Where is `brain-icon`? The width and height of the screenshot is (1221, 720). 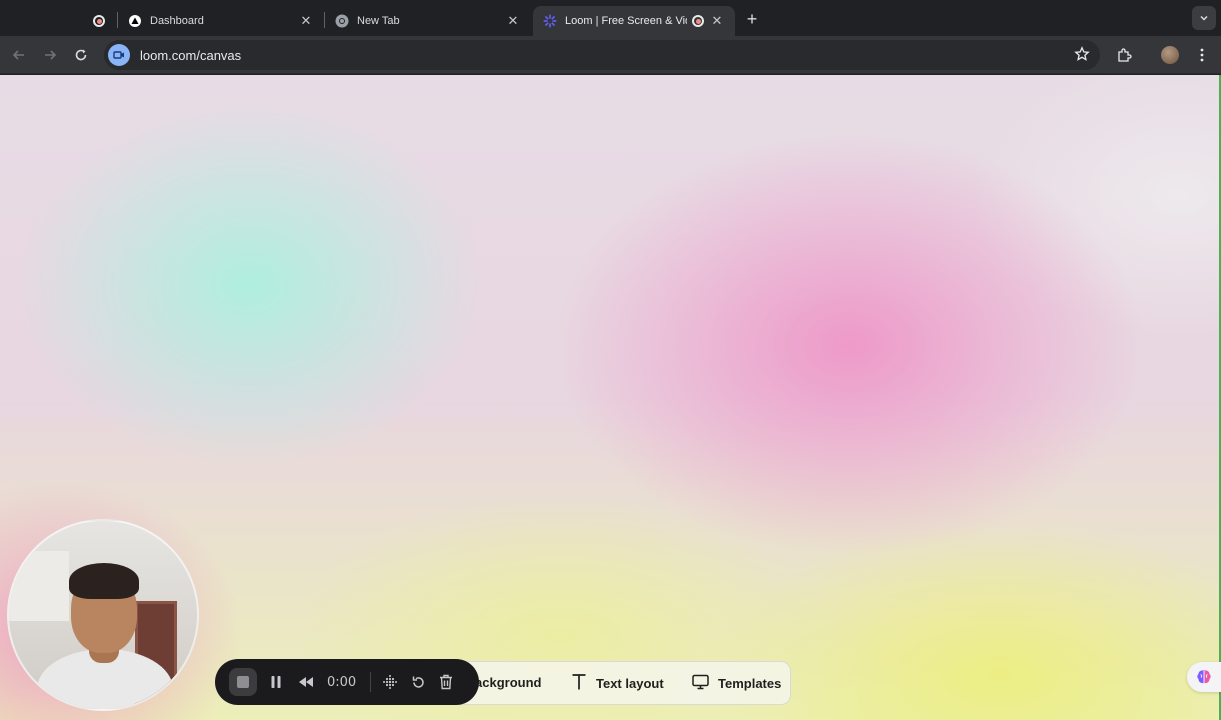 brain-icon is located at coordinates (1204, 677).